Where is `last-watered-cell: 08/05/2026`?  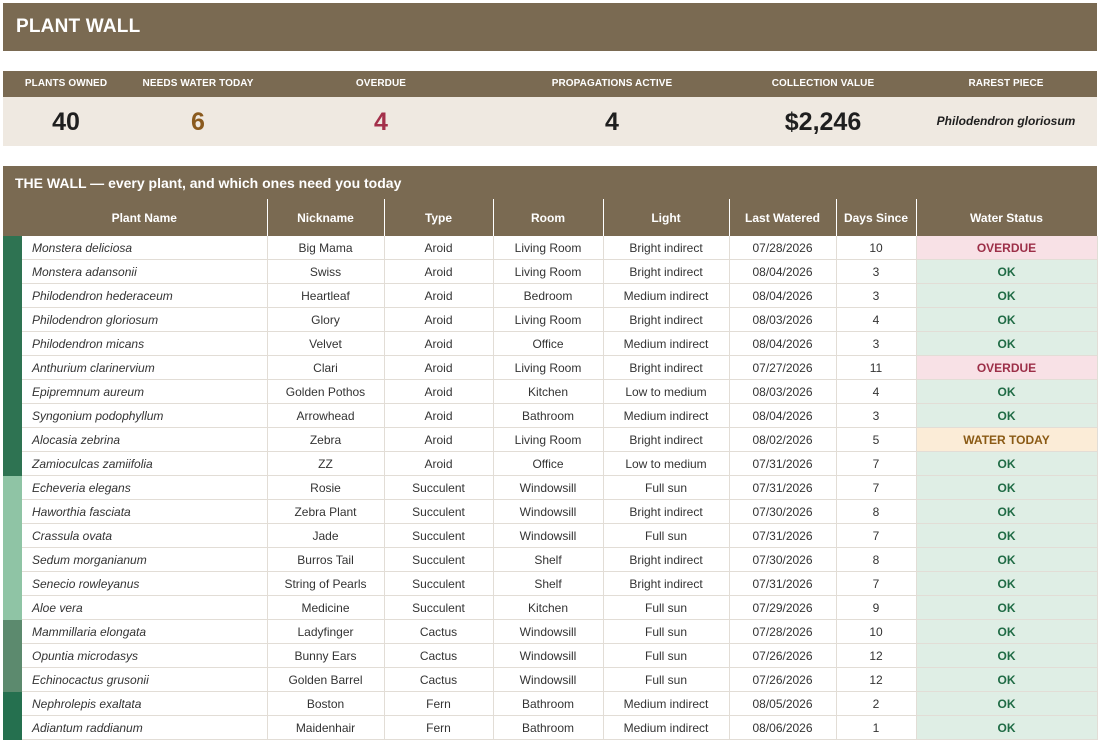
last-watered-cell: 08/05/2026 is located at coordinates (783, 703).